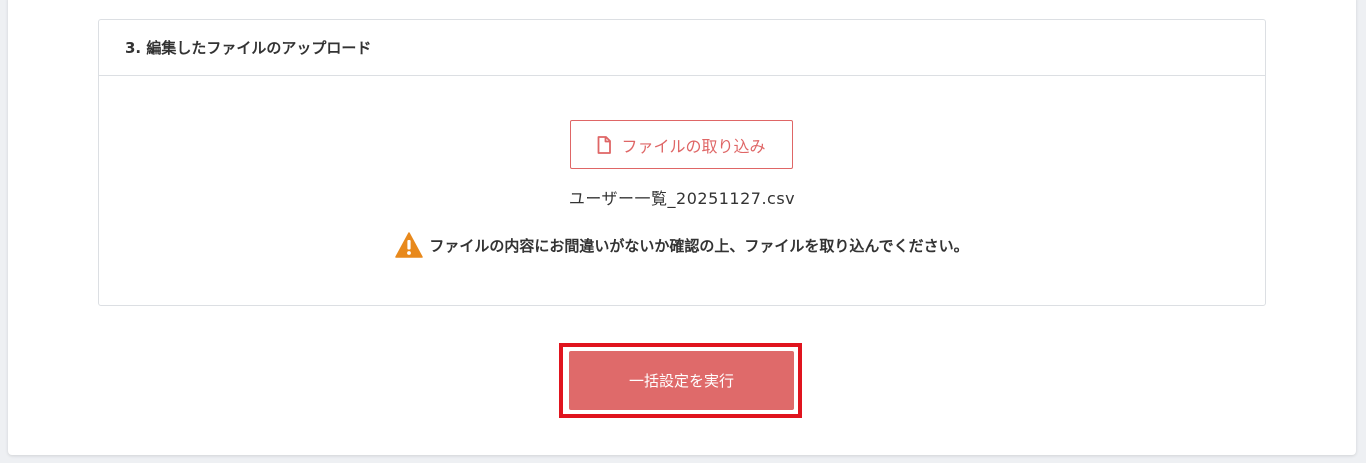 The image size is (1366, 463). What do you see at coordinates (604, 144) in the screenshot?
I see `file-icon` at bounding box center [604, 144].